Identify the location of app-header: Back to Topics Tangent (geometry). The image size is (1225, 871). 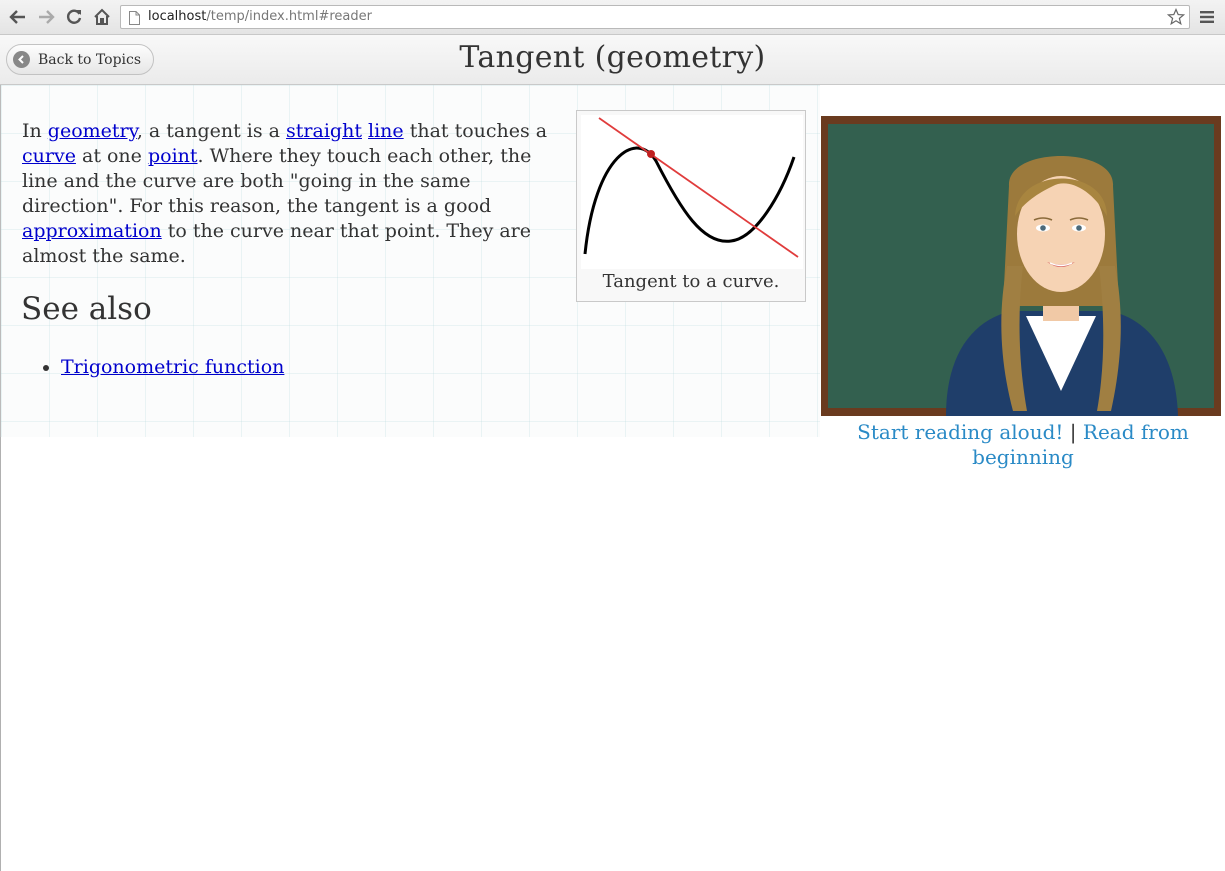
(612, 60).